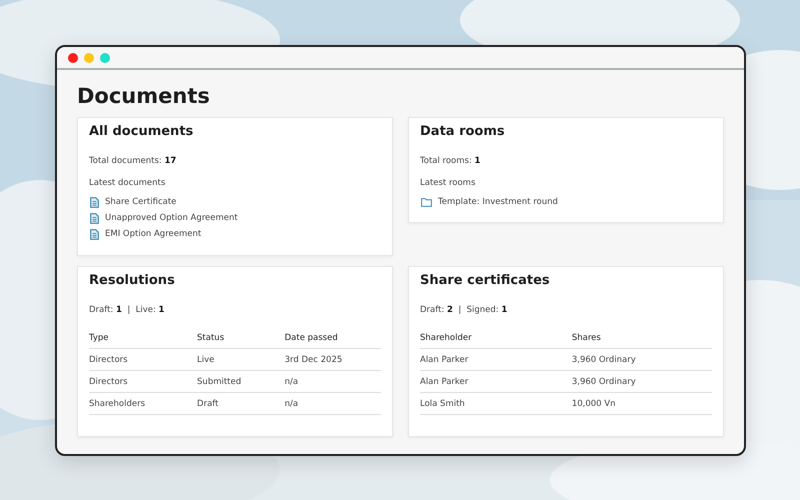 The image size is (800, 500). I want to click on table-cell: 3rd Dec 2025, so click(332, 359).